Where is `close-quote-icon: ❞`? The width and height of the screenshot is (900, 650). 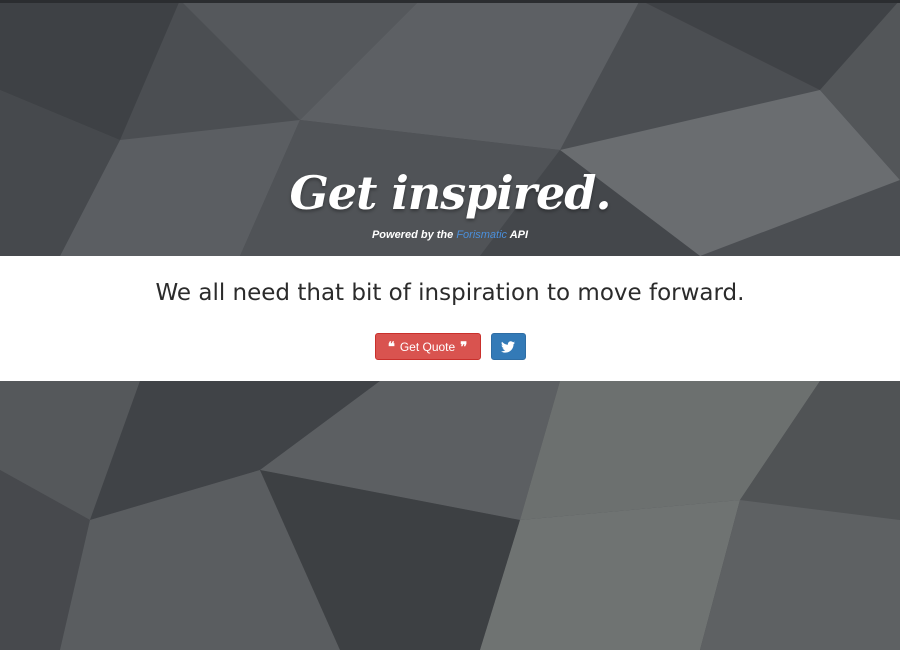
close-quote-icon: ❞ is located at coordinates (464, 347).